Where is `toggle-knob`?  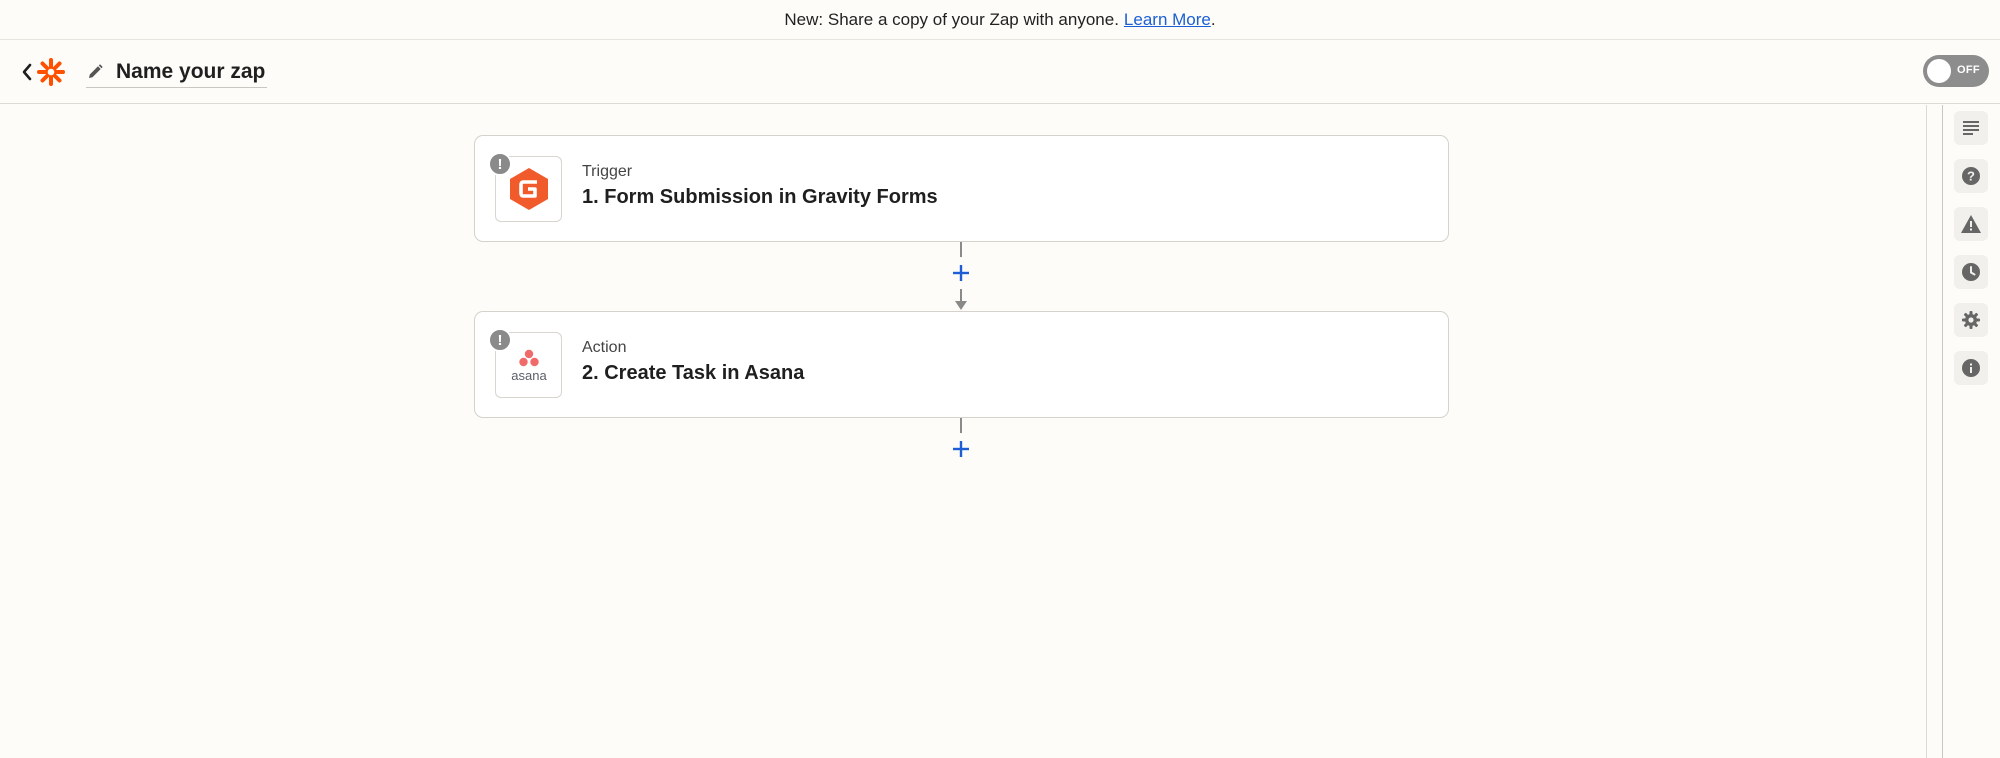 toggle-knob is located at coordinates (1939, 71).